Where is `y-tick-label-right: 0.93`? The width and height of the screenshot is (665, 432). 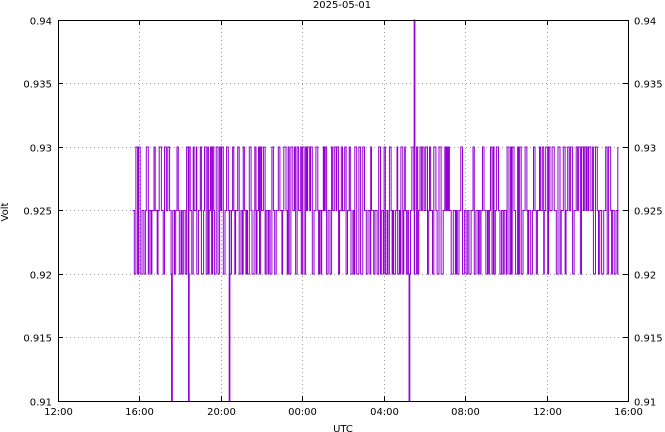
y-tick-label-right: 0.93 is located at coordinates (645, 149).